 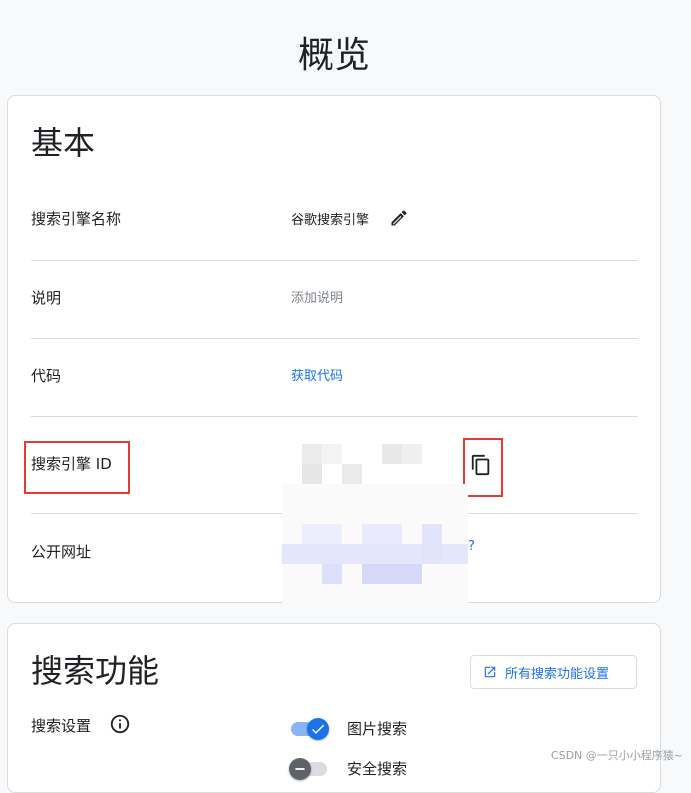 I want to click on page-title: 概览, so click(x=333, y=55).